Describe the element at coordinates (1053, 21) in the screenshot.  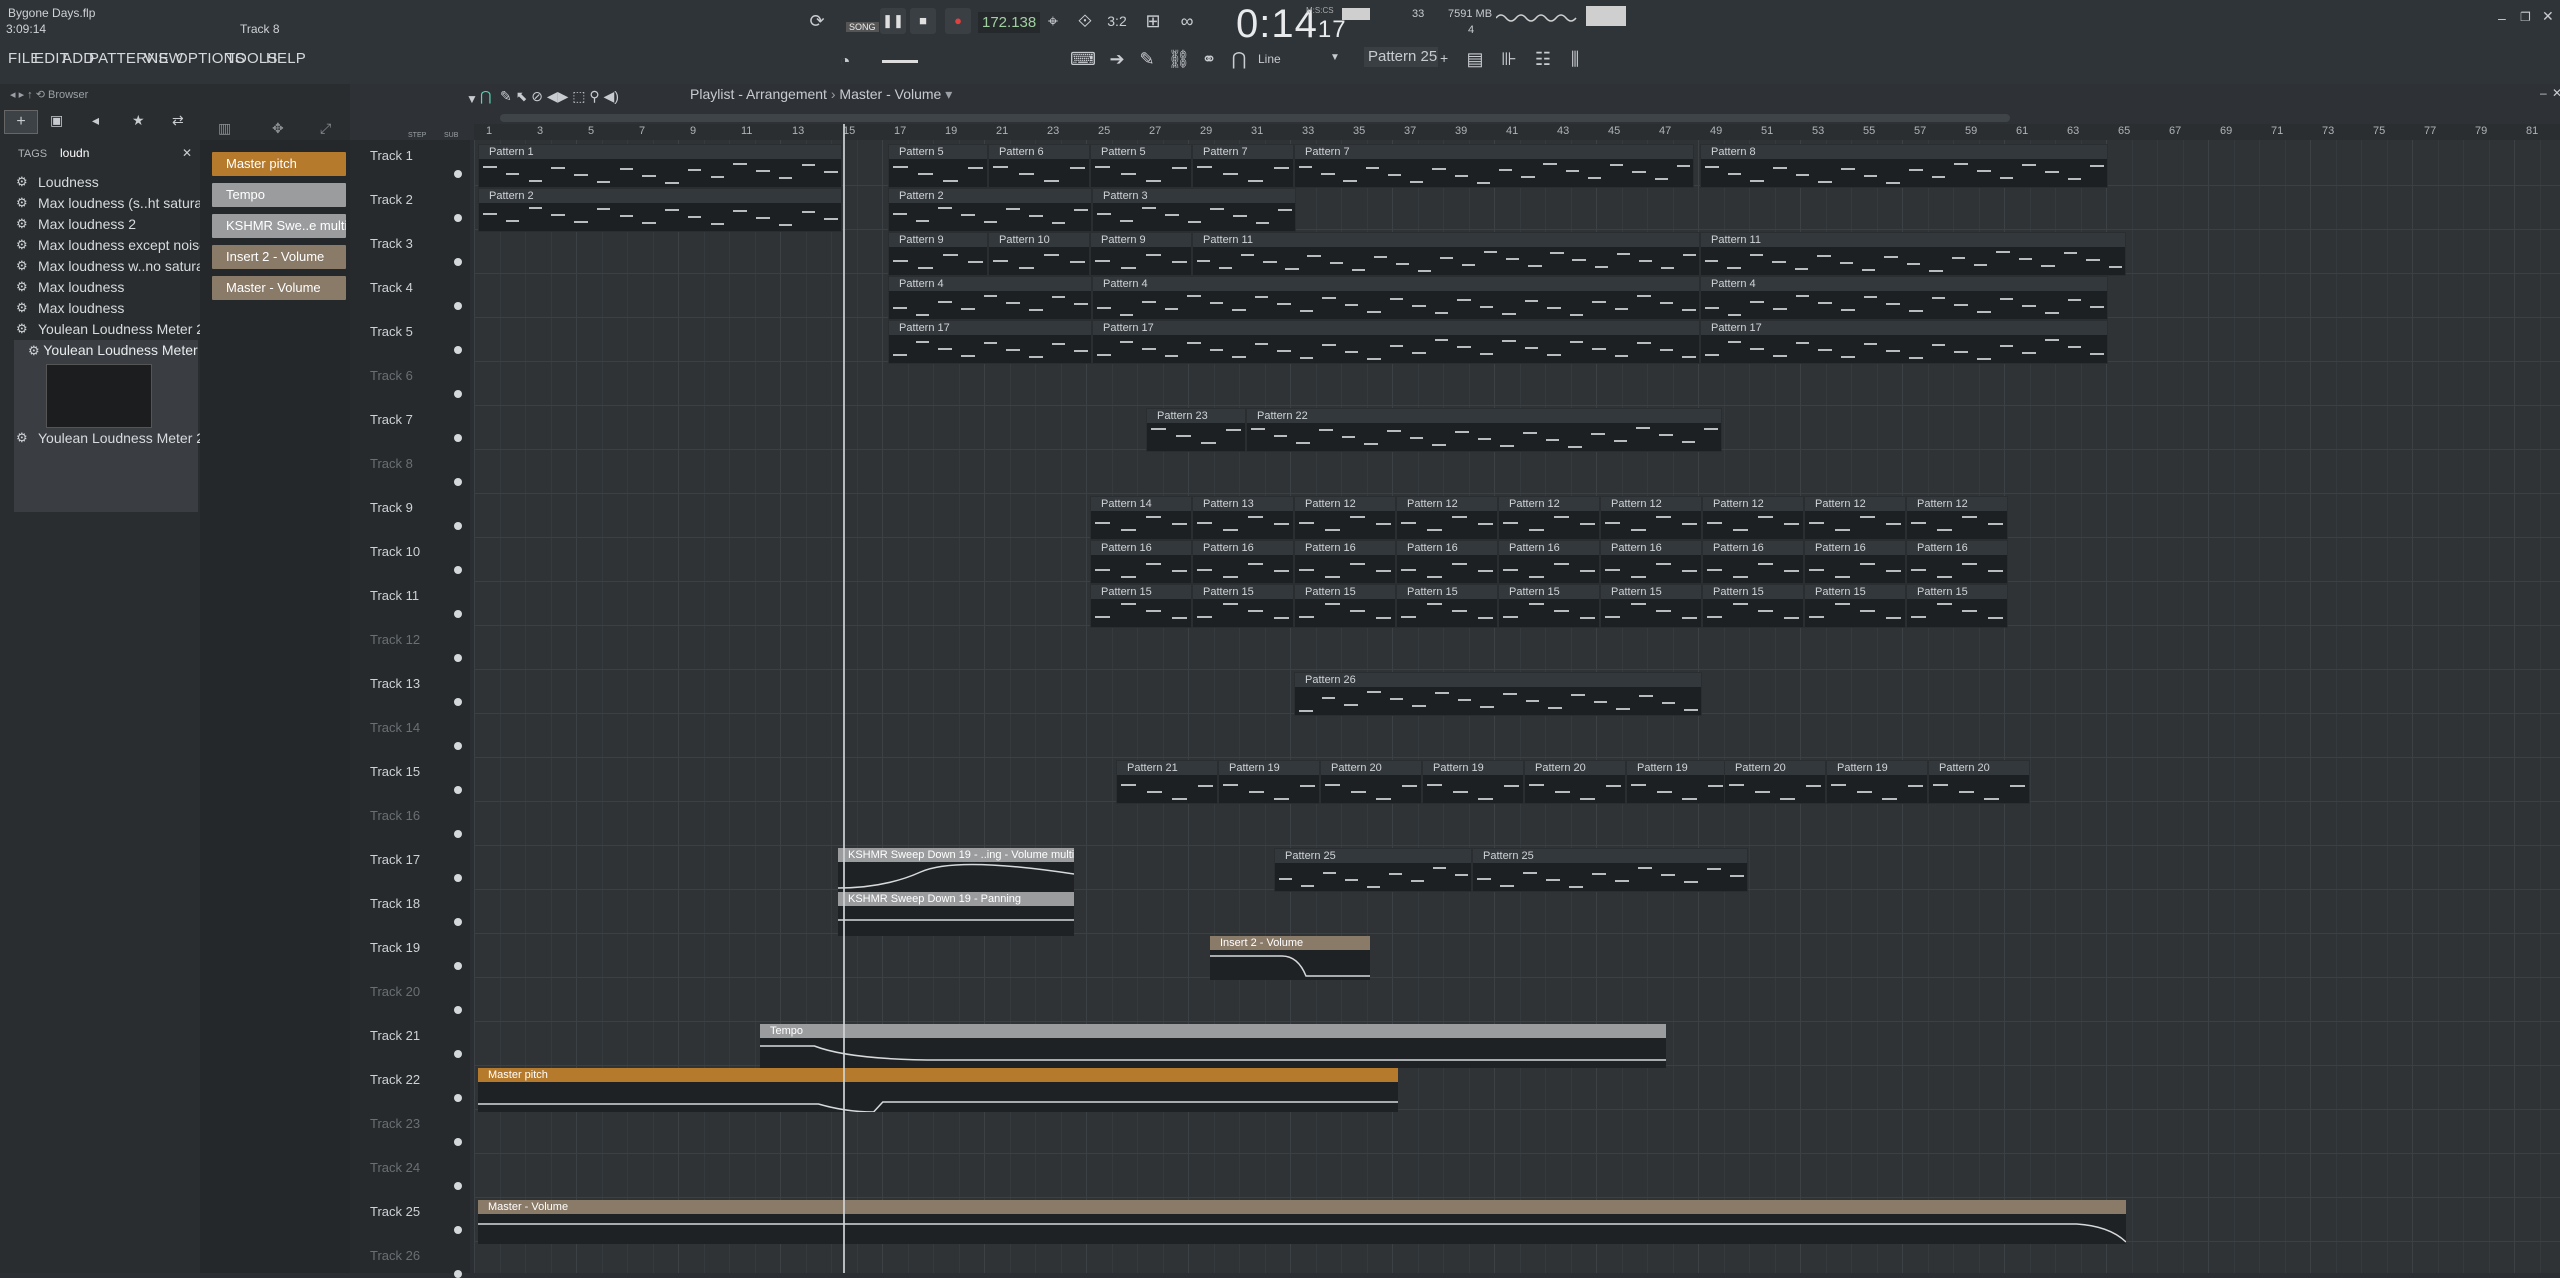
I see `metronome-icon: ⌖` at that location.